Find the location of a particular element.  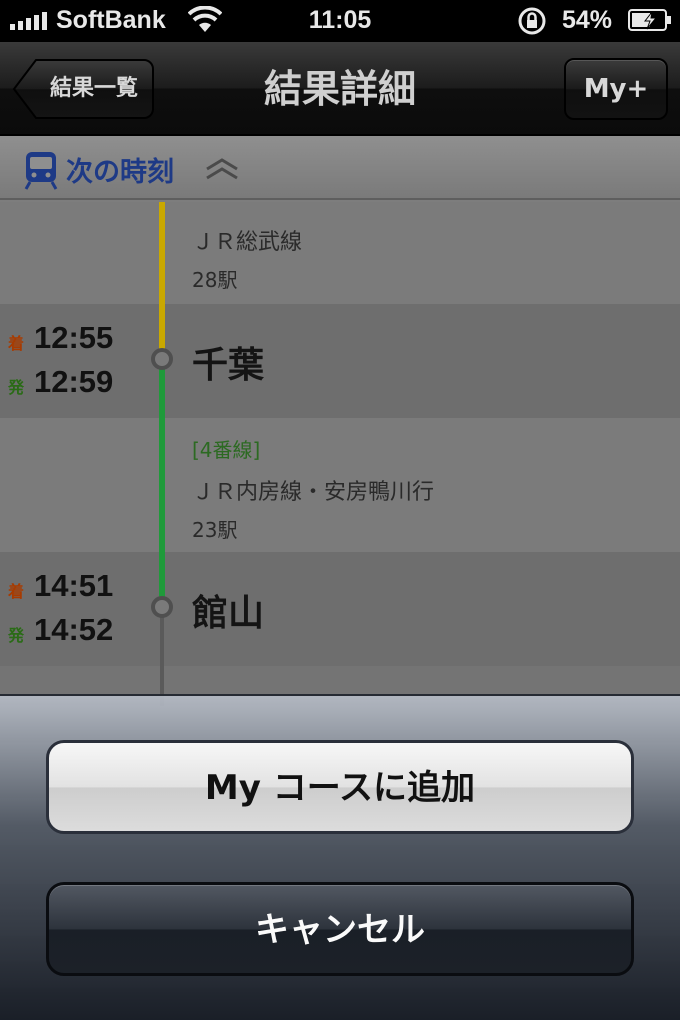

rotation-lock-icon is located at coordinates (532, 21).